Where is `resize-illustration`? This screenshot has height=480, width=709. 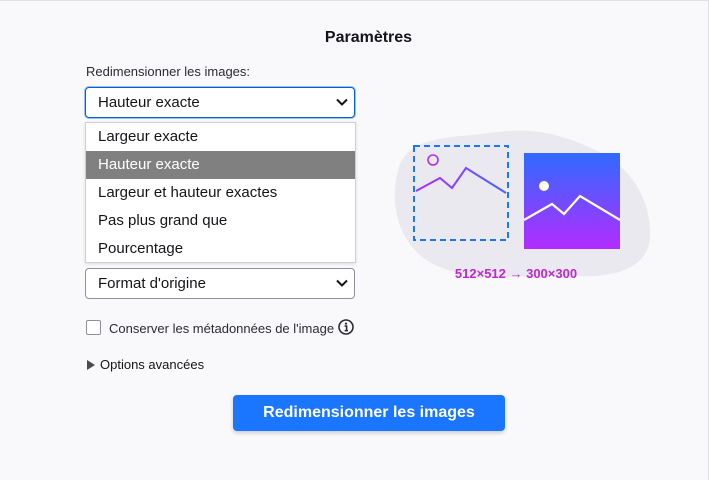
resize-illustration is located at coordinates (522, 203).